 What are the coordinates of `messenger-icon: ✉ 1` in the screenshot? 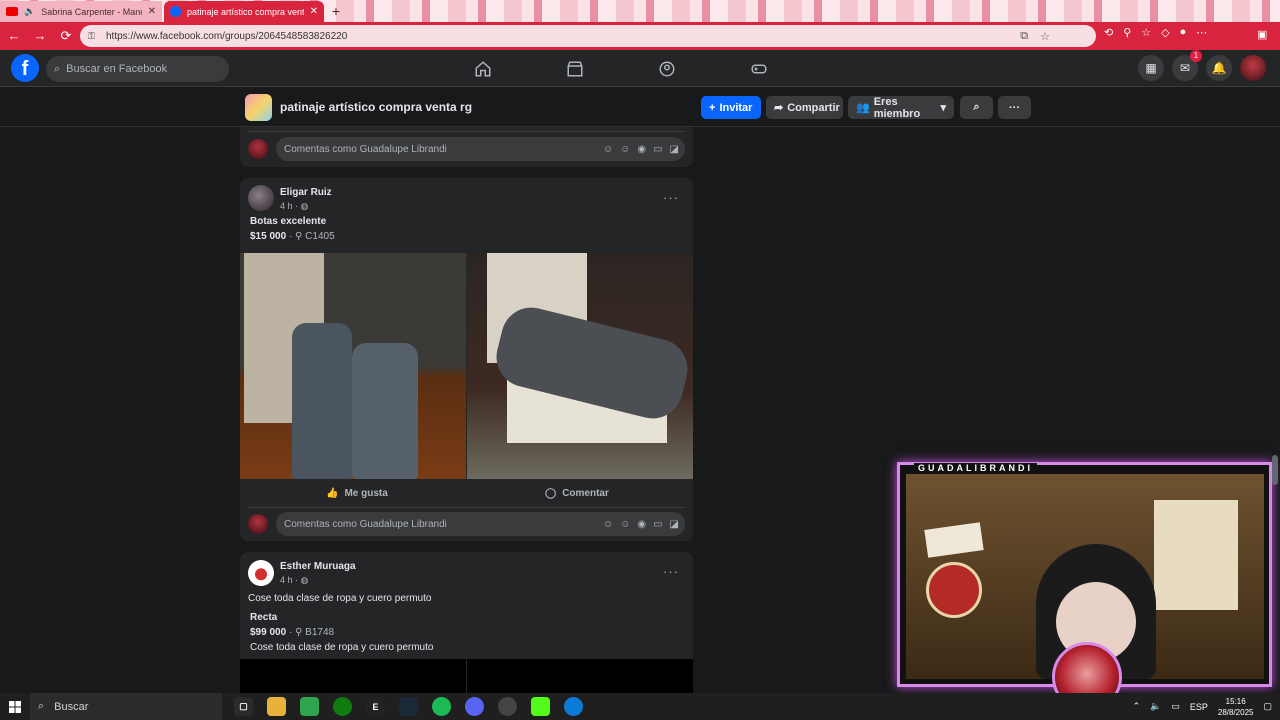 It's located at (1187, 65).